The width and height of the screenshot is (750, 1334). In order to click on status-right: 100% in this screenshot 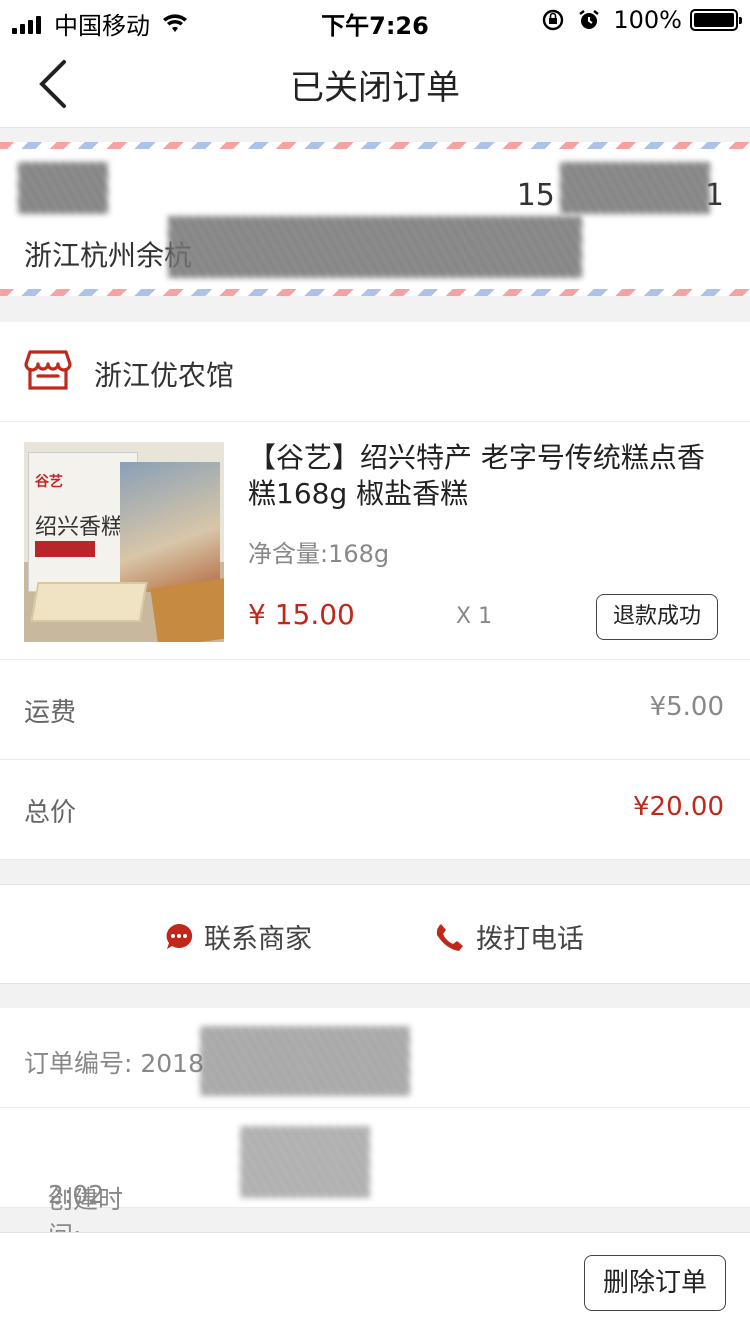, I will do `click(641, 20)`.